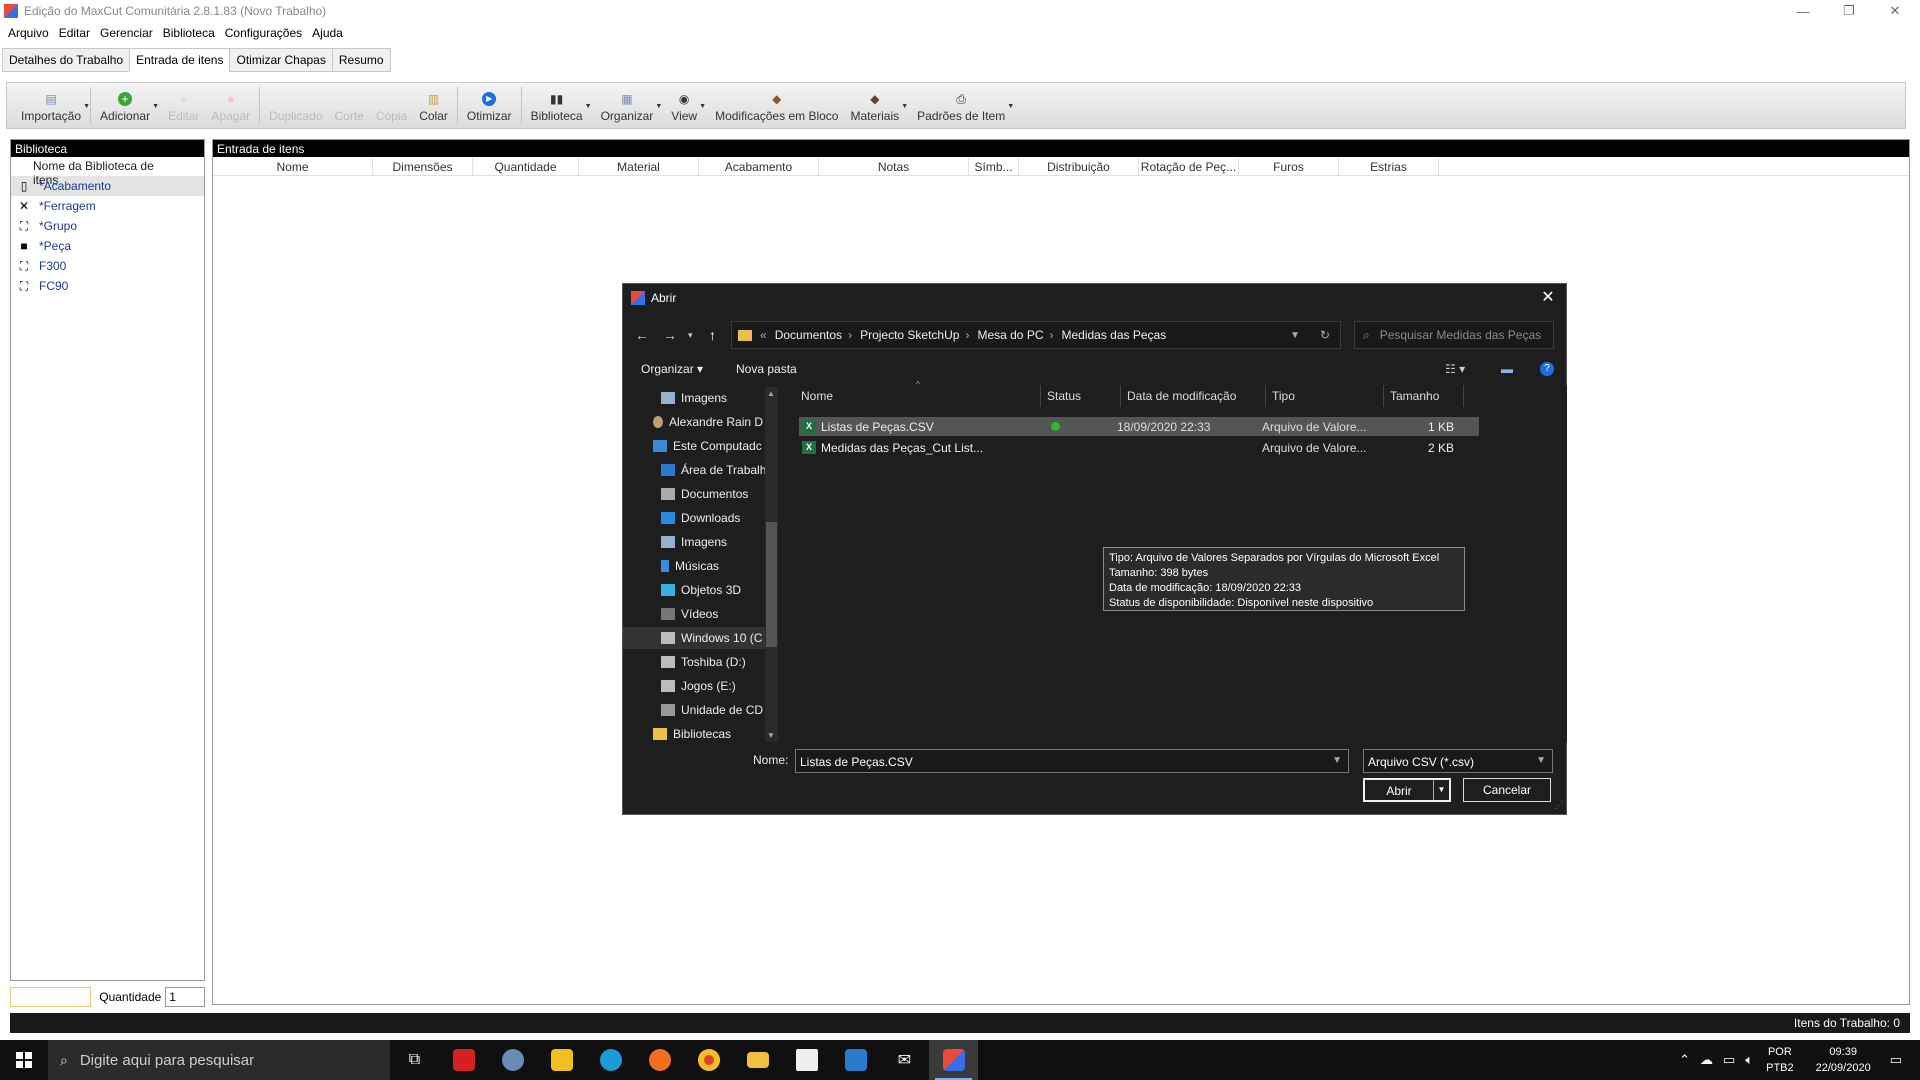  Describe the element at coordinates (806, 1060) in the screenshot. I see `store-icon` at that location.